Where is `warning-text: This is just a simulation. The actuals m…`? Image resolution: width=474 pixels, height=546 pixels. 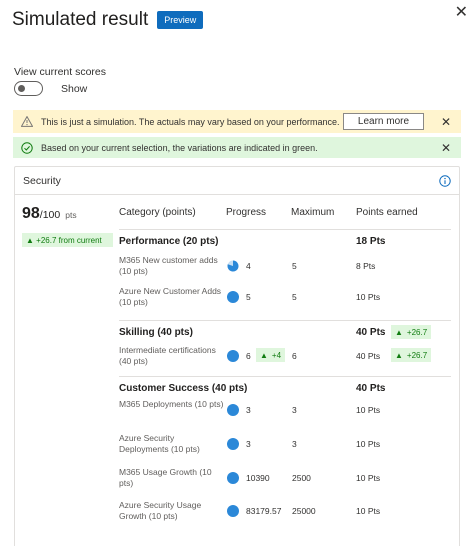 warning-text: This is just a simulation. The actuals m… is located at coordinates (190, 121).